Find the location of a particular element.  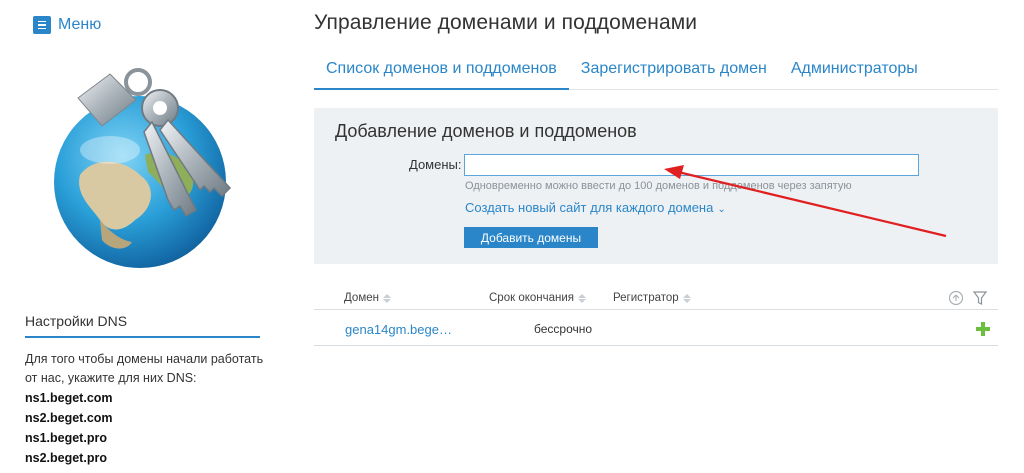

column-header-domain: Домен is located at coordinates (367, 298).